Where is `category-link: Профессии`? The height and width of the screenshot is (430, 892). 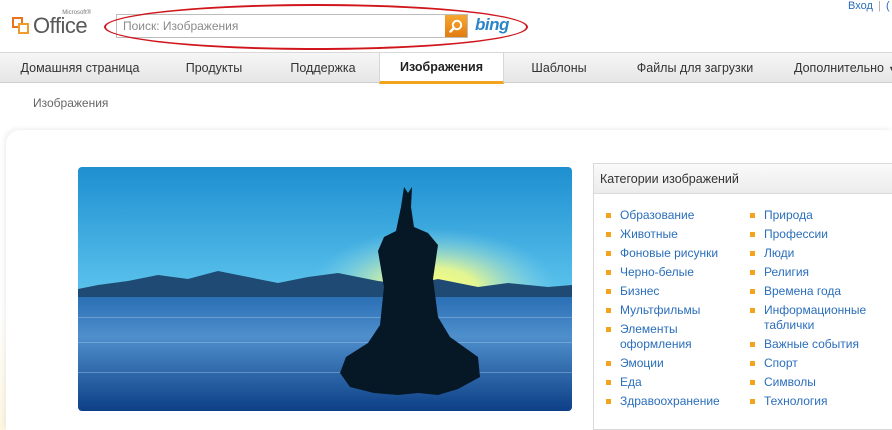 category-link: Профессии is located at coordinates (820, 234).